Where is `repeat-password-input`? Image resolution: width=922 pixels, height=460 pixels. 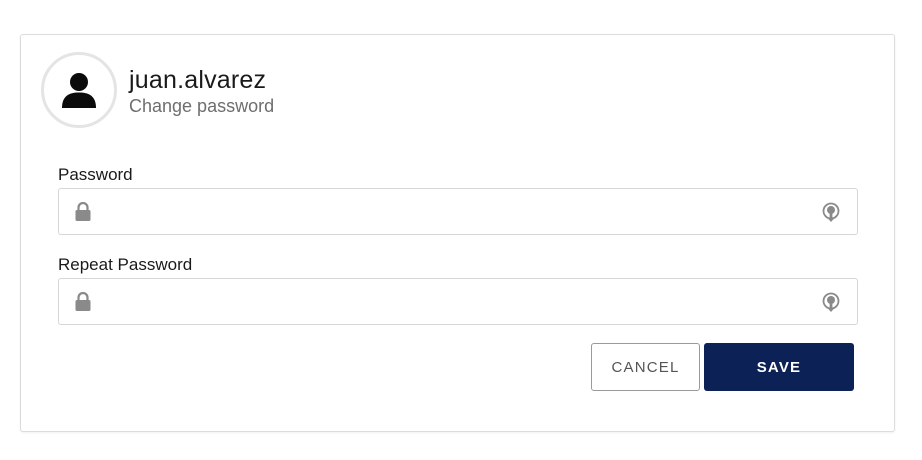 repeat-password-input is located at coordinates (455, 301).